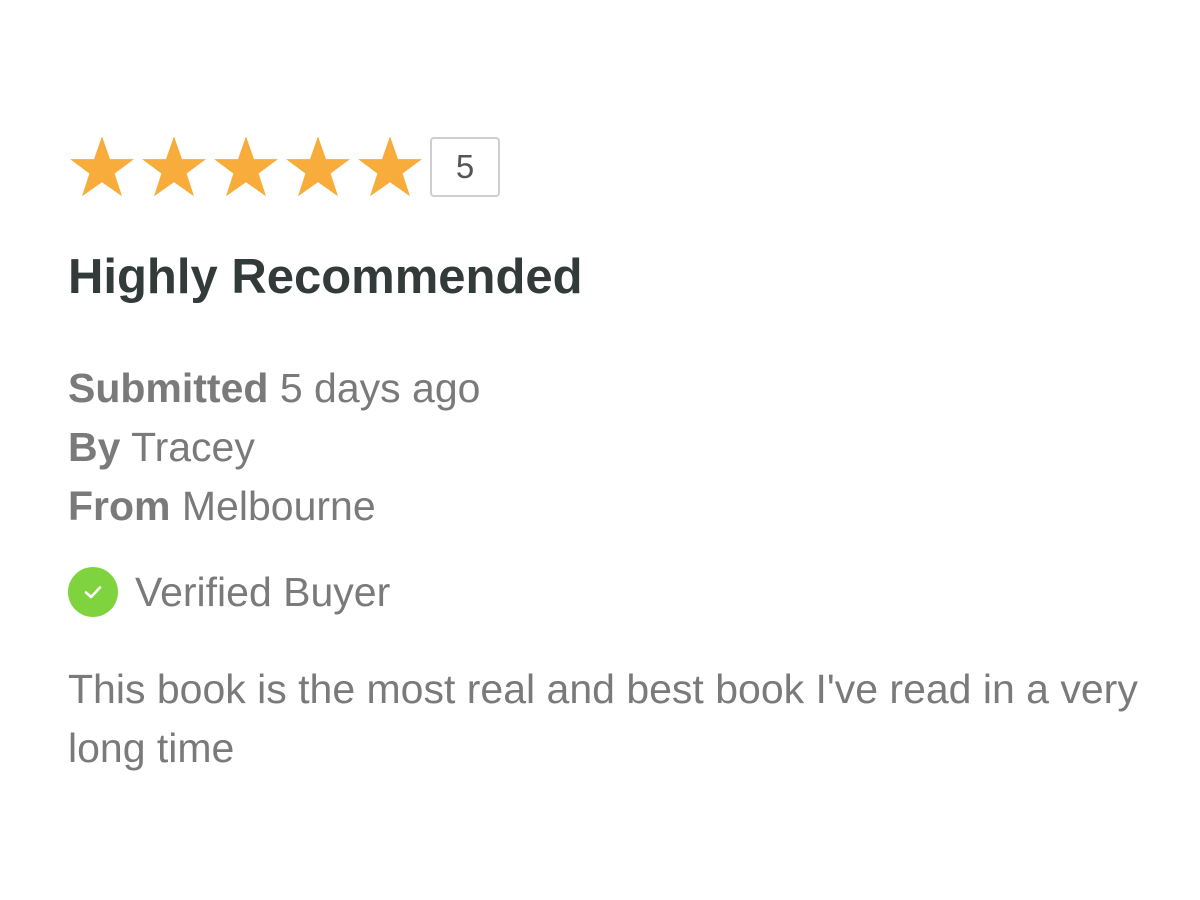  What do you see at coordinates (623, 167) in the screenshot?
I see `rating-row: 5` at bounding box center [623, 167].